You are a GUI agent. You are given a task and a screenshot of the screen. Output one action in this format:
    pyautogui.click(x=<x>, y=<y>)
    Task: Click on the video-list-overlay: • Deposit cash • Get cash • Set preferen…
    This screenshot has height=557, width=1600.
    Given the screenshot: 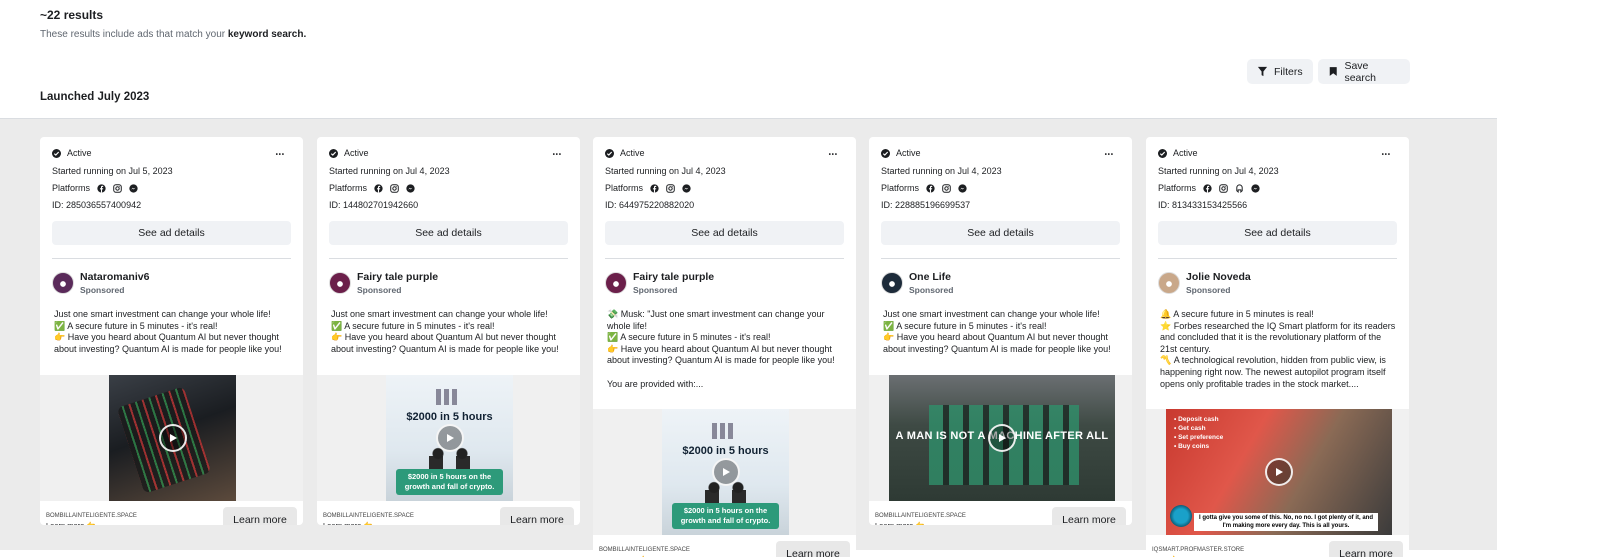 What is the action you would take?
    pyautogui.click(x=1199, y=433)
    